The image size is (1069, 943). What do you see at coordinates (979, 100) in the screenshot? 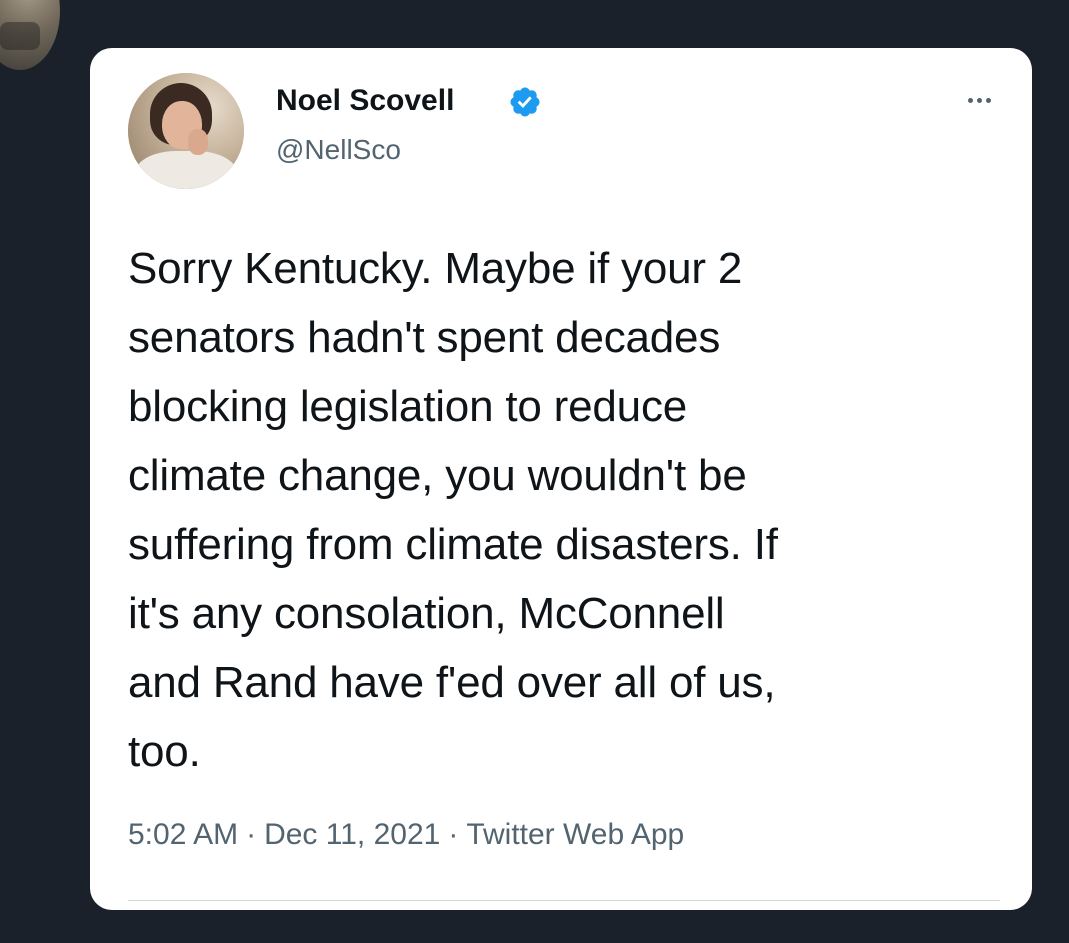
I see `more-options-icon` at bounding box center [979, 100].